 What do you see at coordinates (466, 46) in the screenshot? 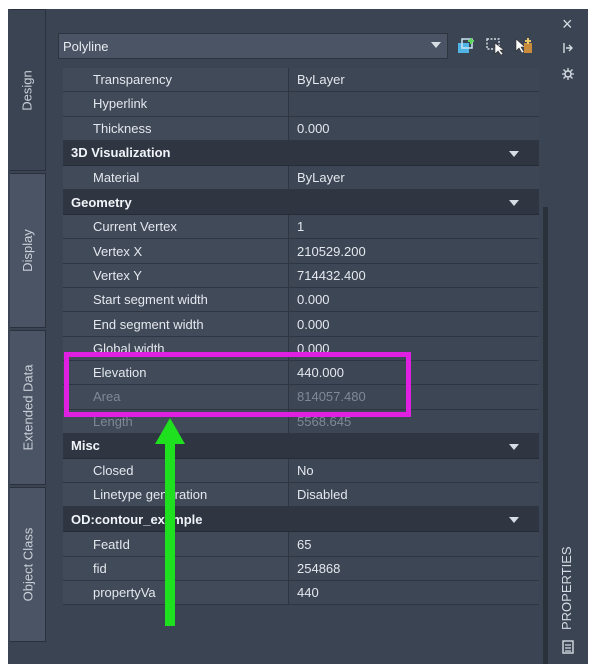
I see `quick-select-icon` at bounding box center [466, 46].